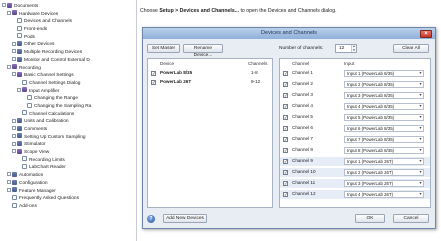 This screenshot has width=441, height=241. Describe the element at coordinates (68, 52) in the screenshot. I see `tree-item: Multiple Recording Devices` at that location.